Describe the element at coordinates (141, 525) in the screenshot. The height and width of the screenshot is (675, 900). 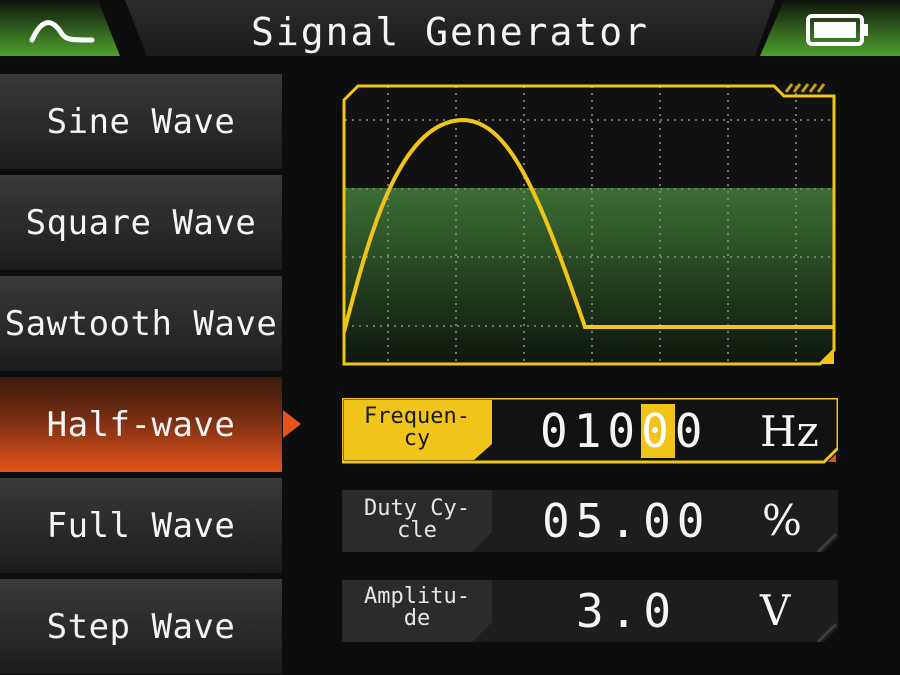
I see `menu-item-full-wave: Full Wave` at that location.